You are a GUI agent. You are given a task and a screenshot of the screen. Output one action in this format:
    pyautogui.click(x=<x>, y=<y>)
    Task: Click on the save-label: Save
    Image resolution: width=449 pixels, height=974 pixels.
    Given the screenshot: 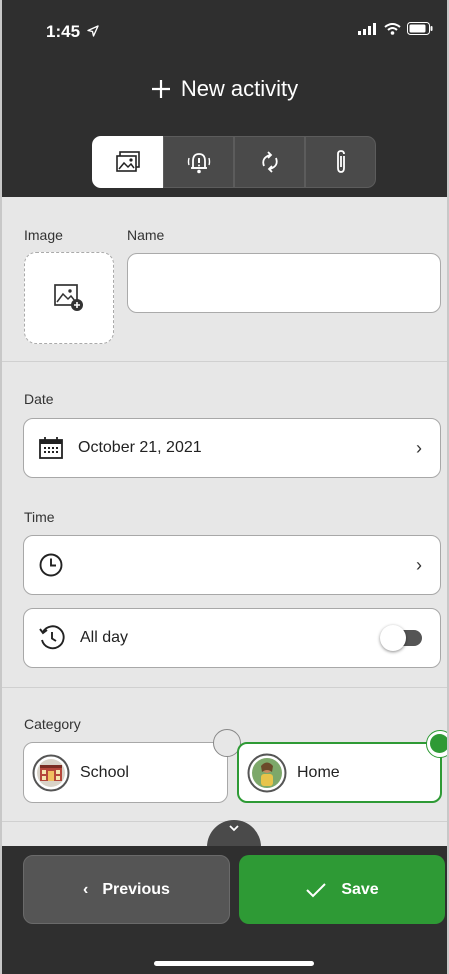 What is the action you would take?
    pyautogui.click(x=360, y=889)
    